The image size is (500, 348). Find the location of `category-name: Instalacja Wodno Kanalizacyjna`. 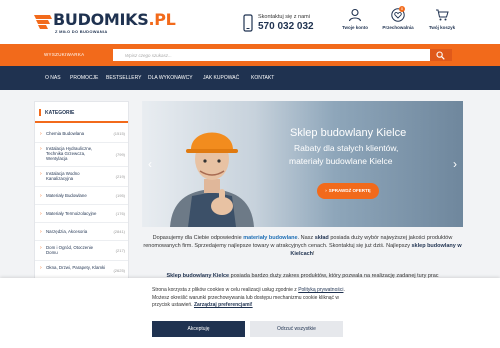

category-name: Instalacja Wodno Kanalizacyjna is located at coordinates (63, 176).